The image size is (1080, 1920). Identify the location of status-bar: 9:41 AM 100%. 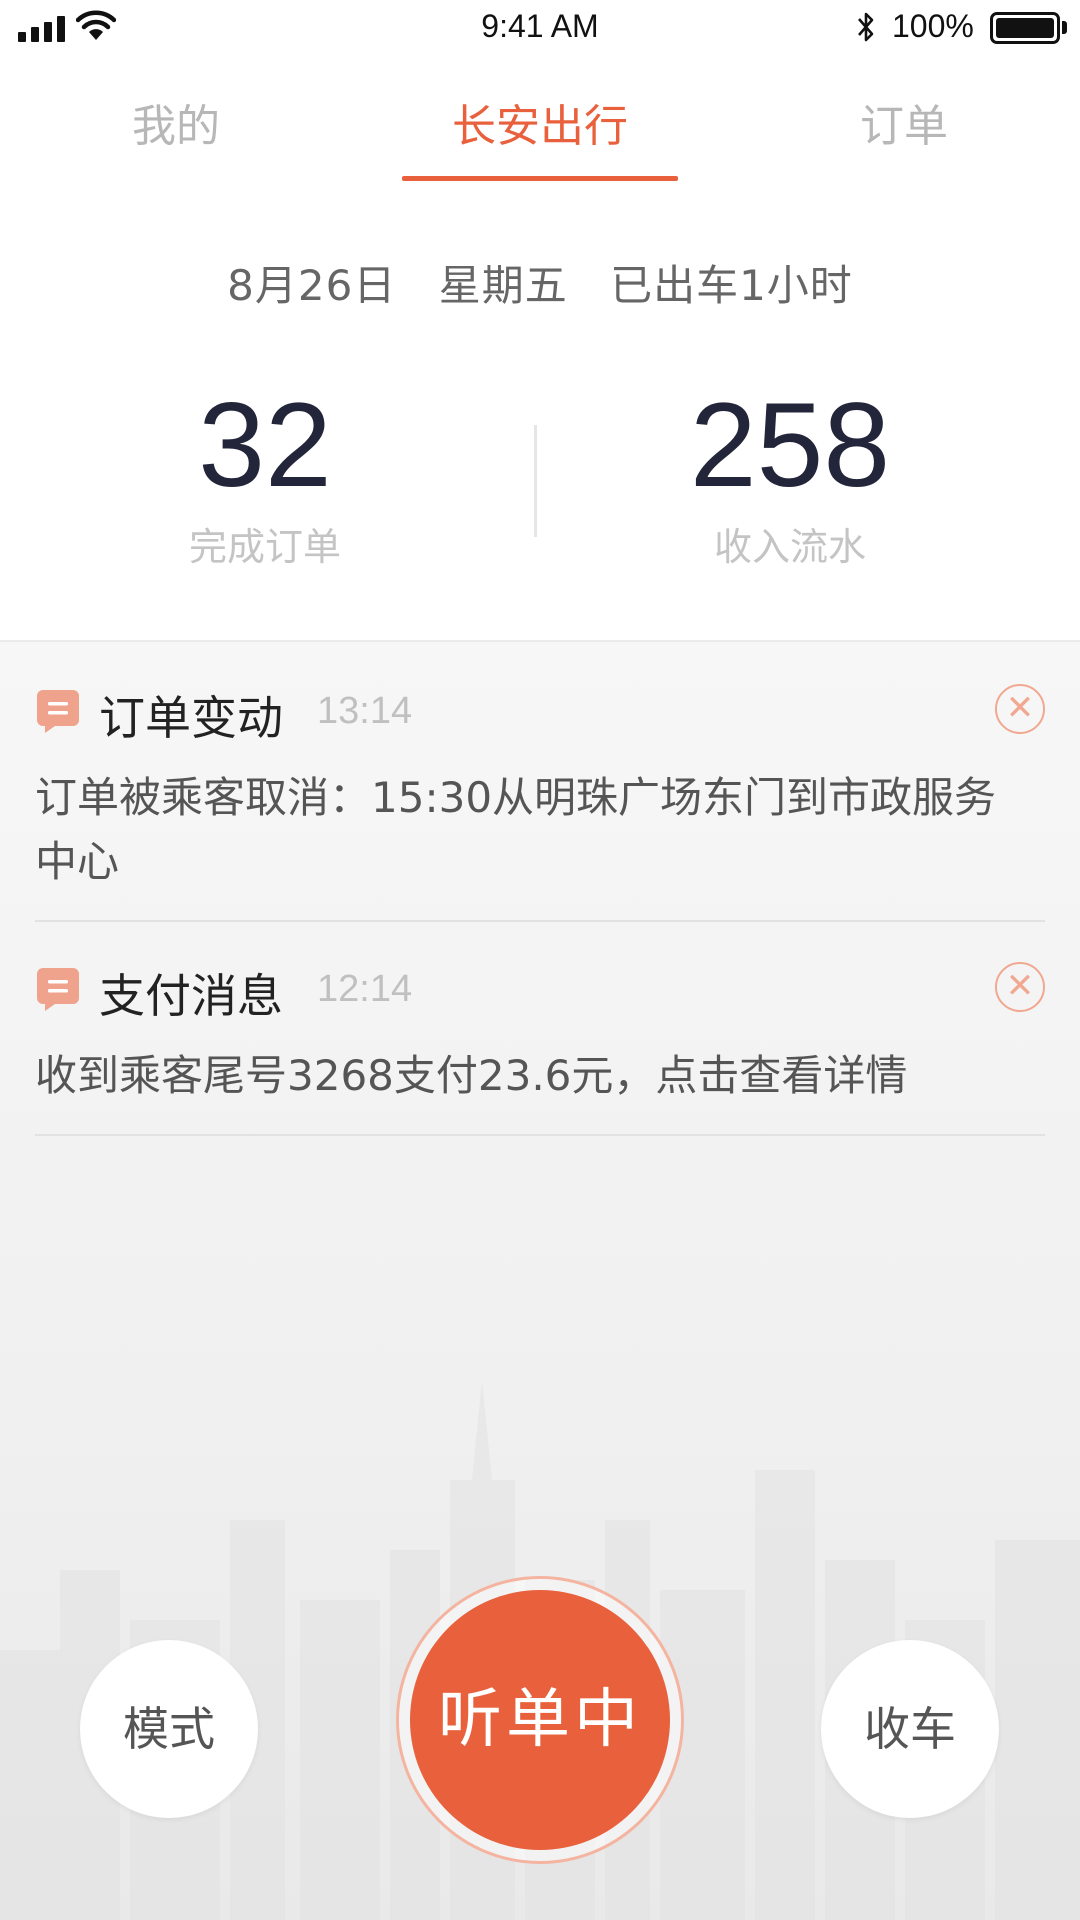
(540, 28).